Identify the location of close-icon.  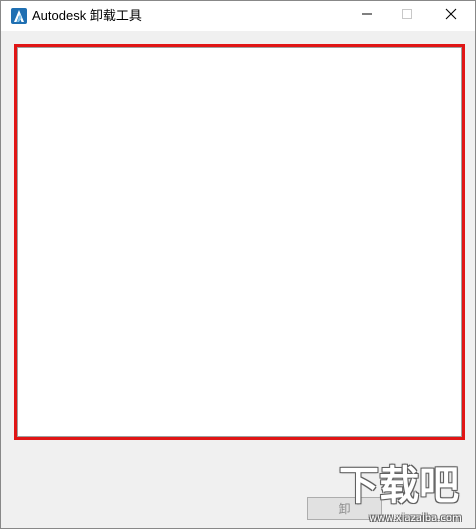
(451, 16).